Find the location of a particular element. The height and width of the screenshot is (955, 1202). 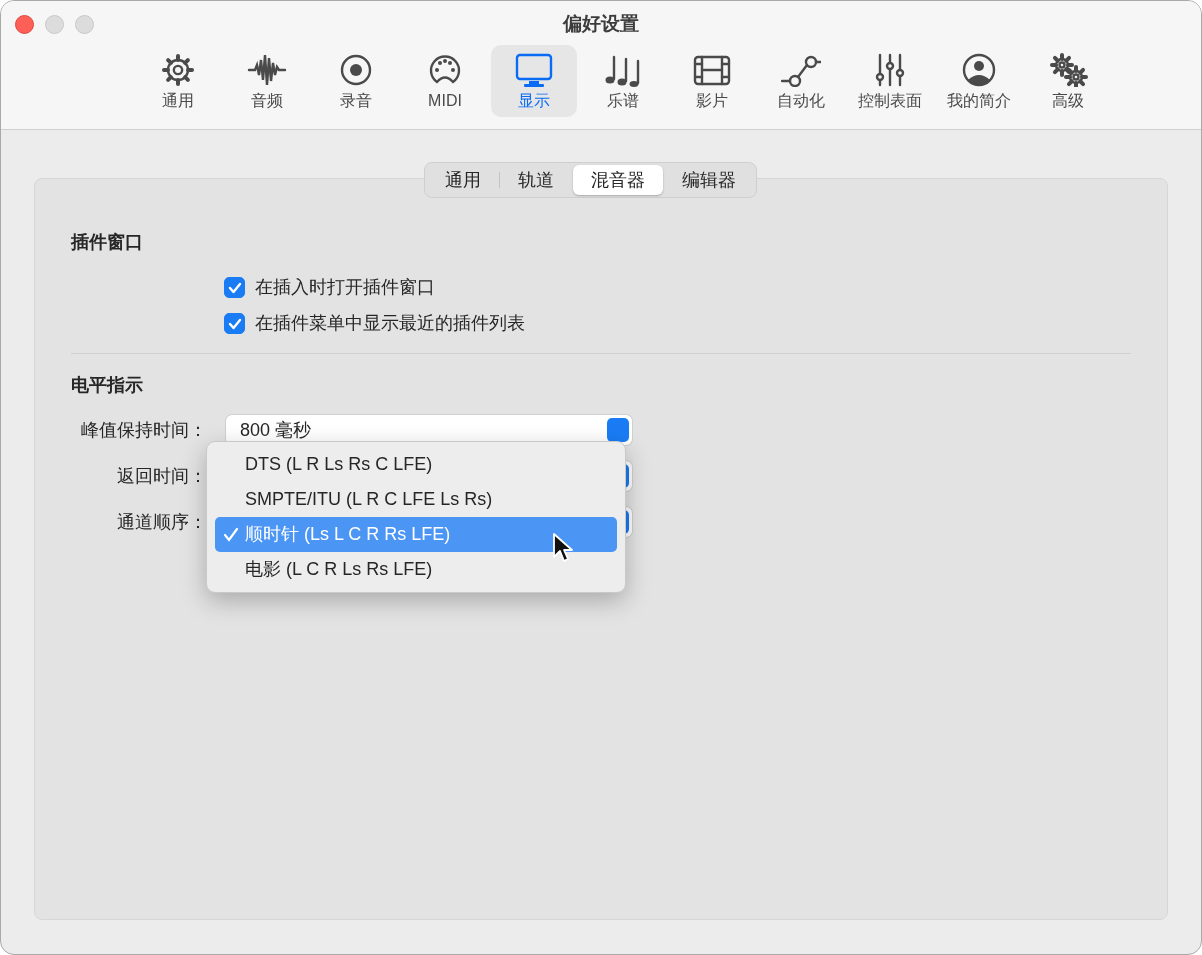

window-title: 偏好设置 is located at coordinates (601, 24).